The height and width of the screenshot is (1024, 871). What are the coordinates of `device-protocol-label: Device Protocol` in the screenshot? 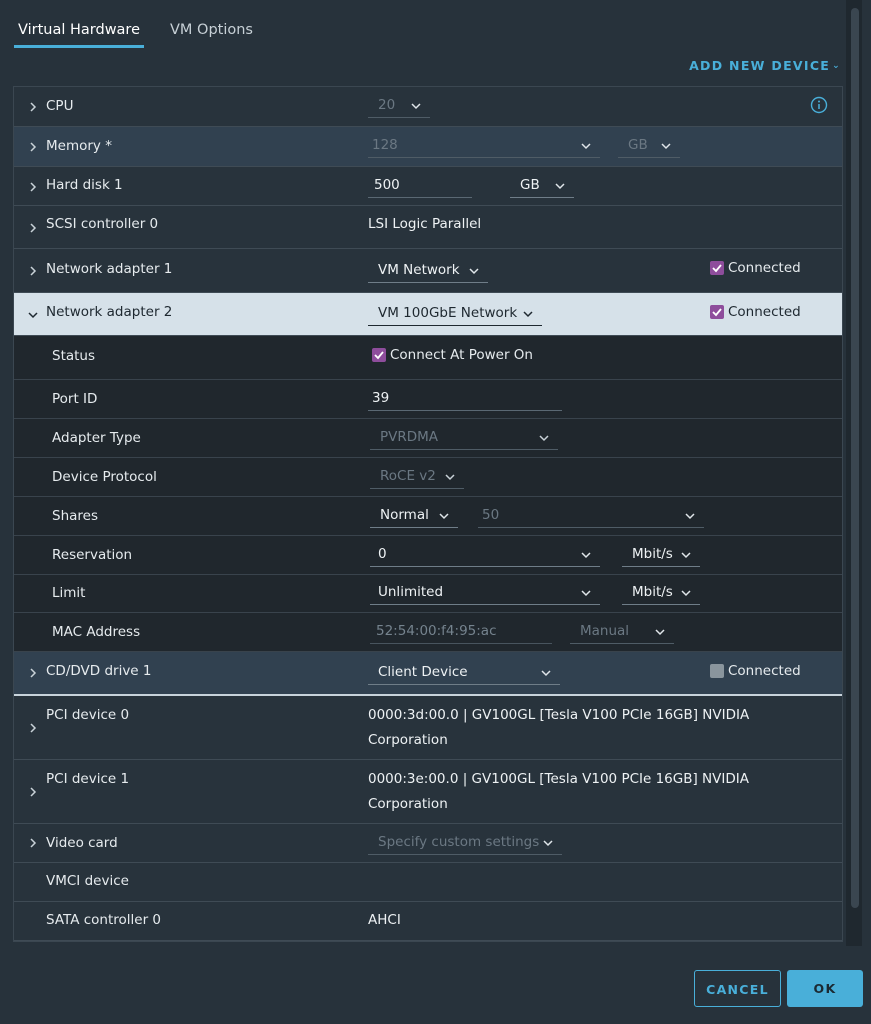 It's located at (104, 477).